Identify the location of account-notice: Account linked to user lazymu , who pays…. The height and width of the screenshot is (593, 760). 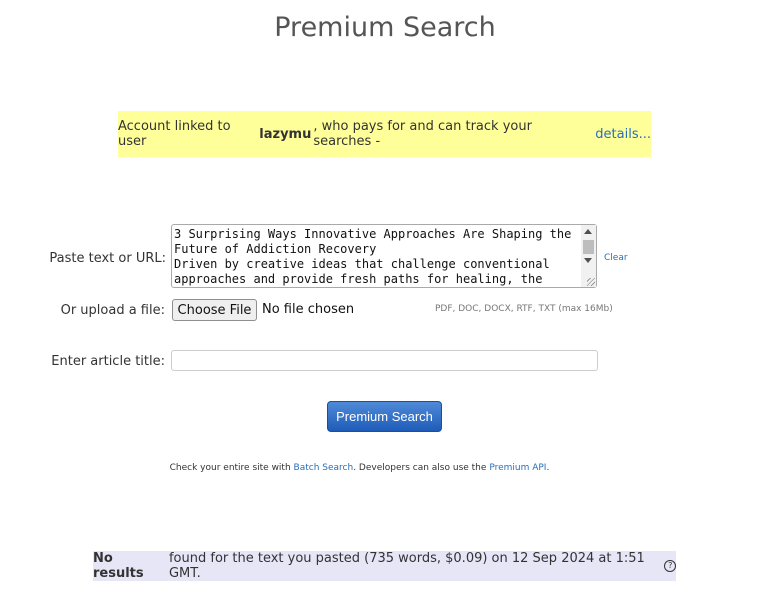
(384, 134).